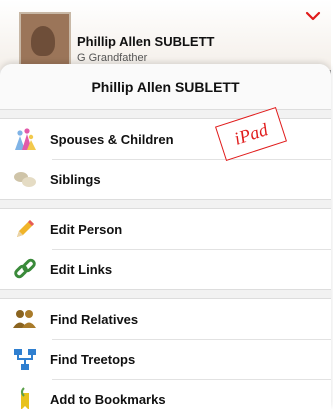  I want to click on person-photo, so click(45, 42).